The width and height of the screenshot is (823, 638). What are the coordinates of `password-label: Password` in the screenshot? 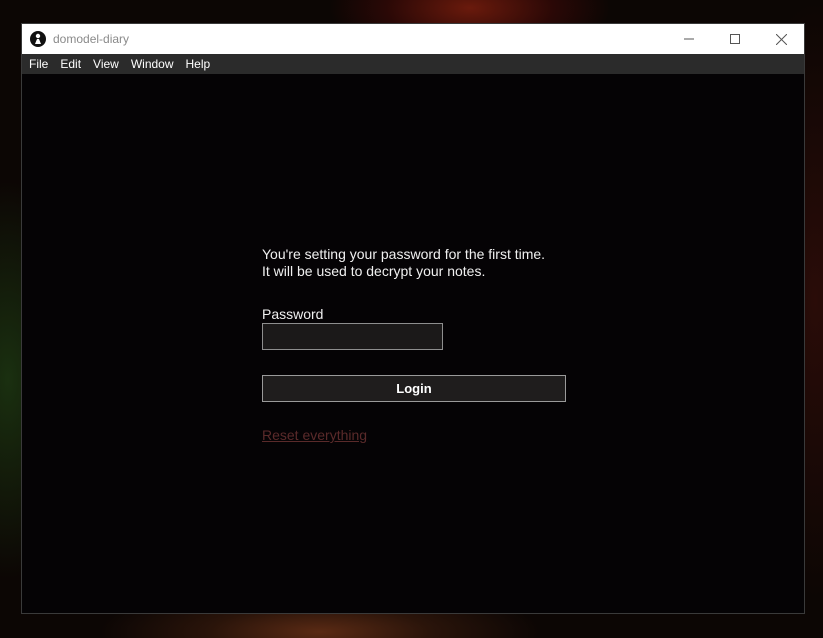 It's located at (293, 314).